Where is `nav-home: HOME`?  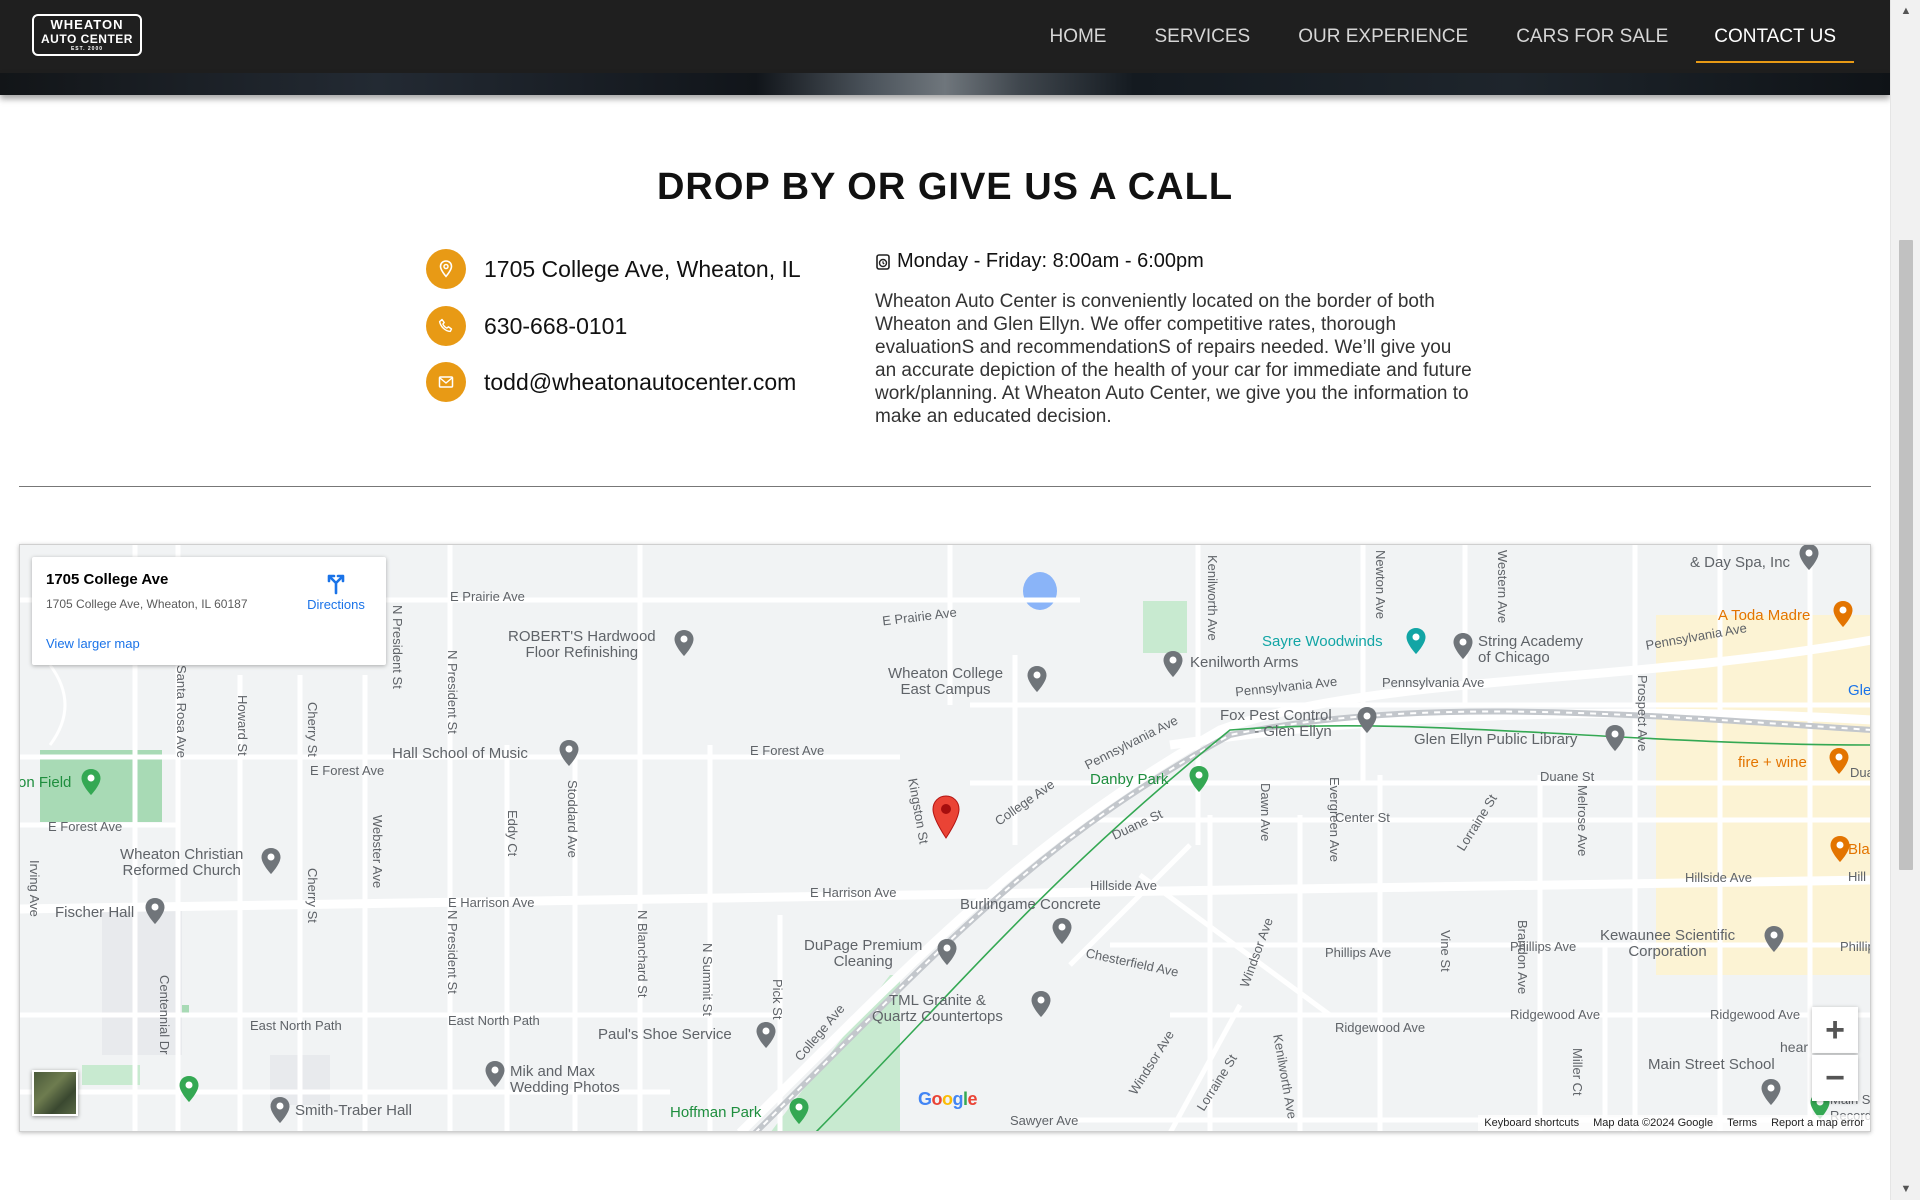 nav-home: HOME is located at coordinates (1077, 36).